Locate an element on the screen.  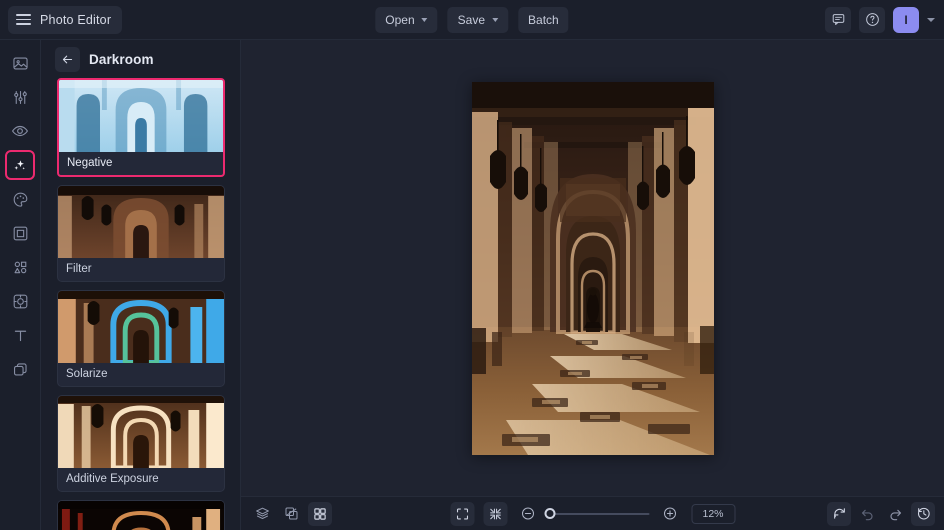
app-title: Photo Editor is located at coordinates (76, 19).